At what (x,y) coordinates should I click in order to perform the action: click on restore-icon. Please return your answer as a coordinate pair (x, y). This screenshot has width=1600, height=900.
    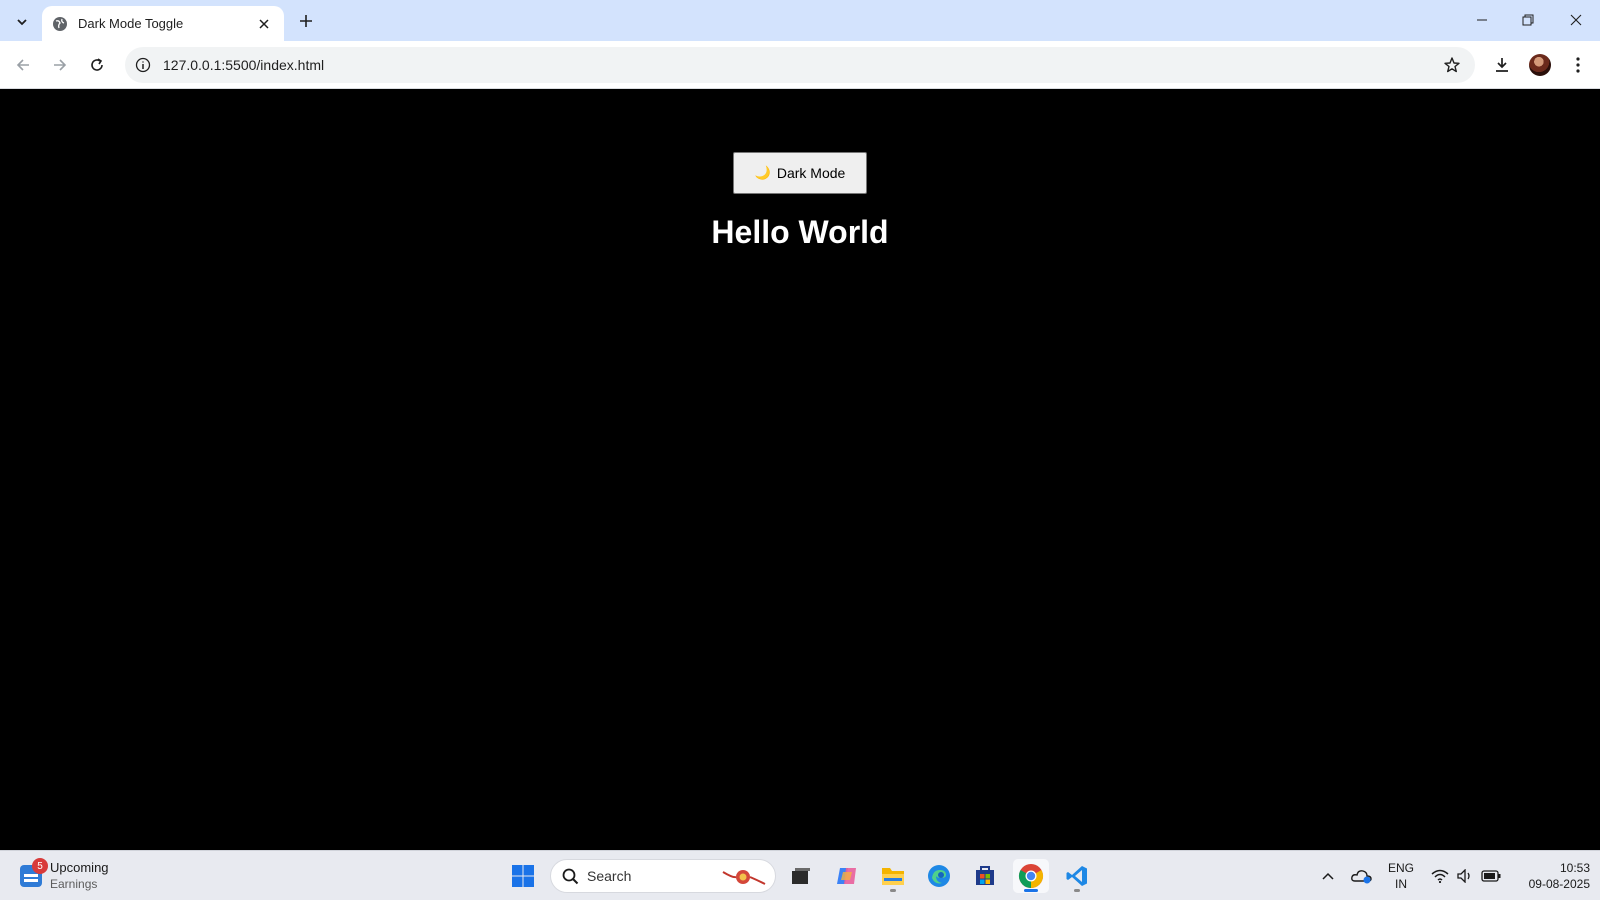
    Looking at the image, I should click on (1528, 20).